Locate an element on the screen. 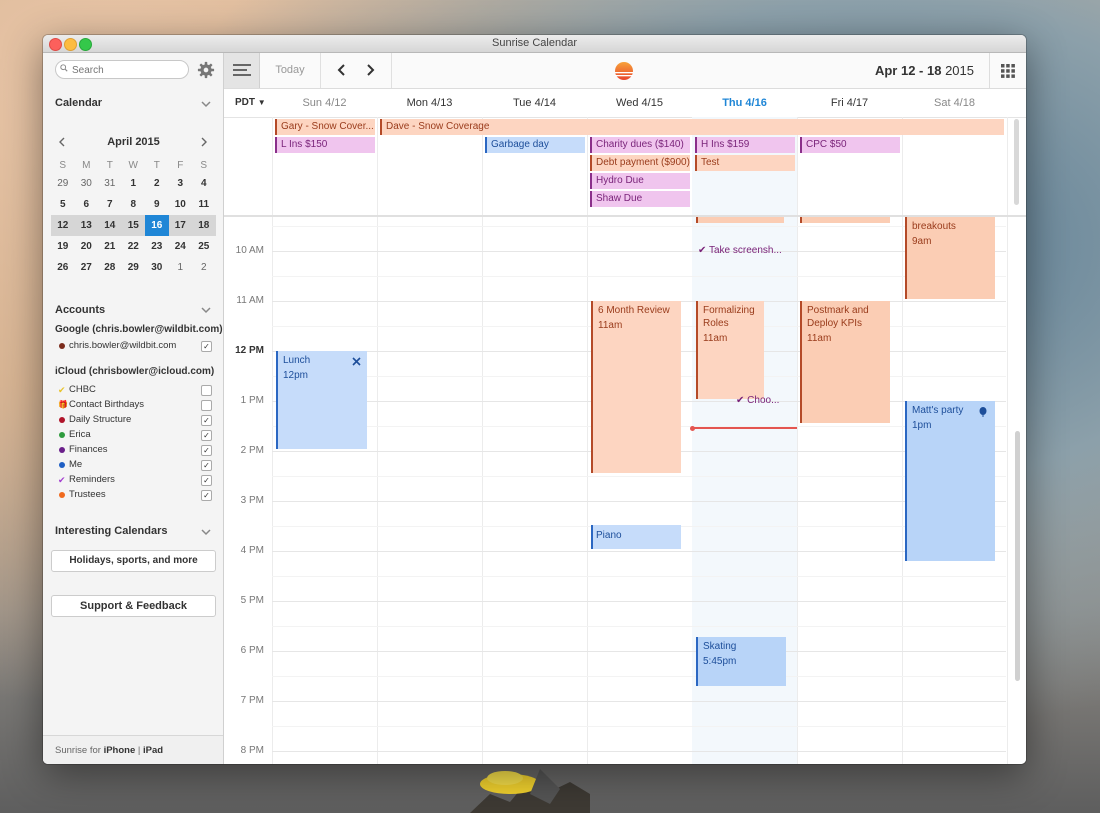  mini-calendar-day: 5 is located at coordinates (63, 204).